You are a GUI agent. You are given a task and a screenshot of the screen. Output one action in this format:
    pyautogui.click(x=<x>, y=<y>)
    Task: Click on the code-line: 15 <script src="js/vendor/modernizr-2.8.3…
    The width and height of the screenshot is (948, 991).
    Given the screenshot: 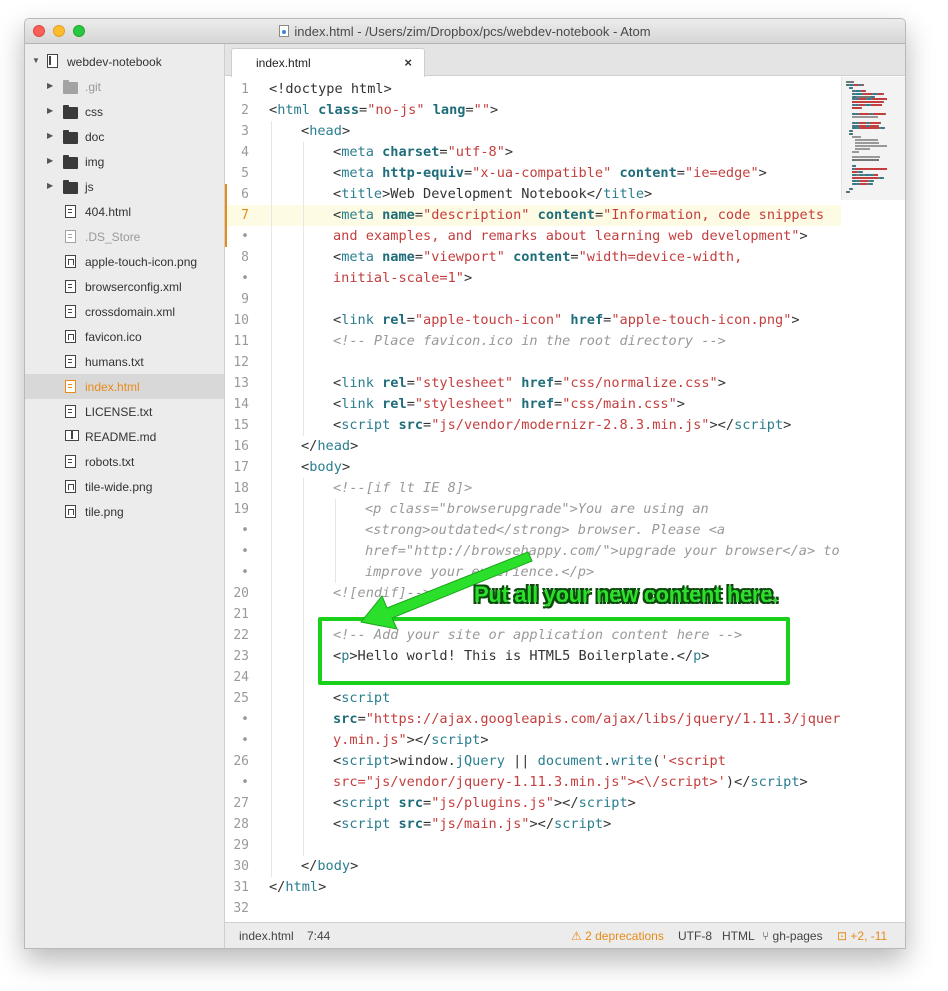 What is the action you would take?
    pyautogui.click(x=533, y=425)
    